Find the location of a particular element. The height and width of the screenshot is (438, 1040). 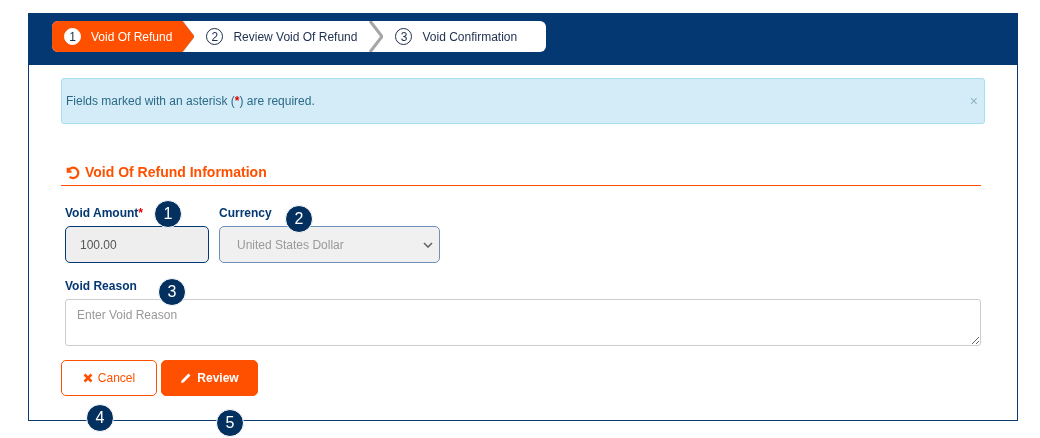

reason-field: Enter Void Reason is located at coordinates (523, 322).